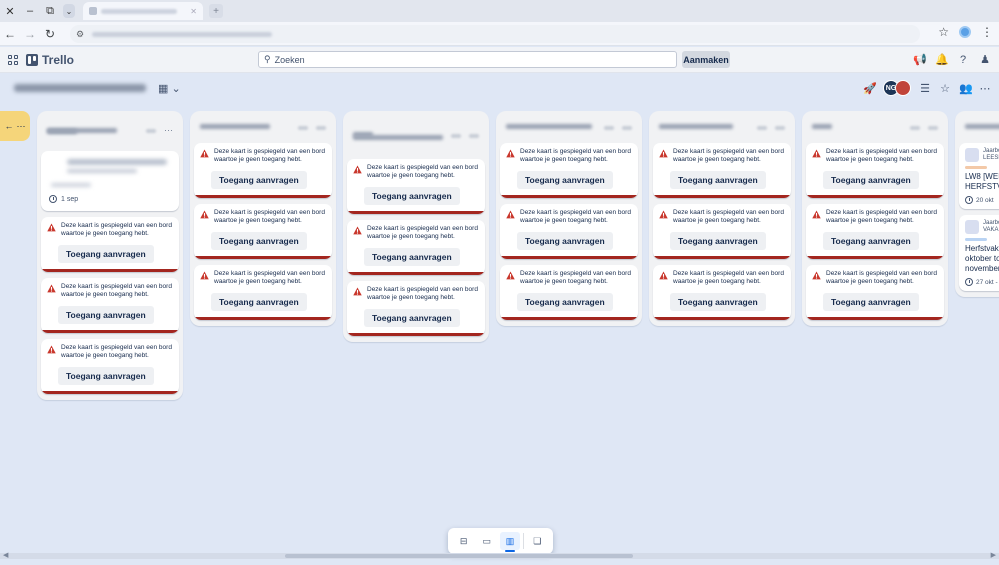  What do you see at coordinates (495, 34) in the screenshot?
I see `address-bar: ⚙` at bounding box center [495, 34].